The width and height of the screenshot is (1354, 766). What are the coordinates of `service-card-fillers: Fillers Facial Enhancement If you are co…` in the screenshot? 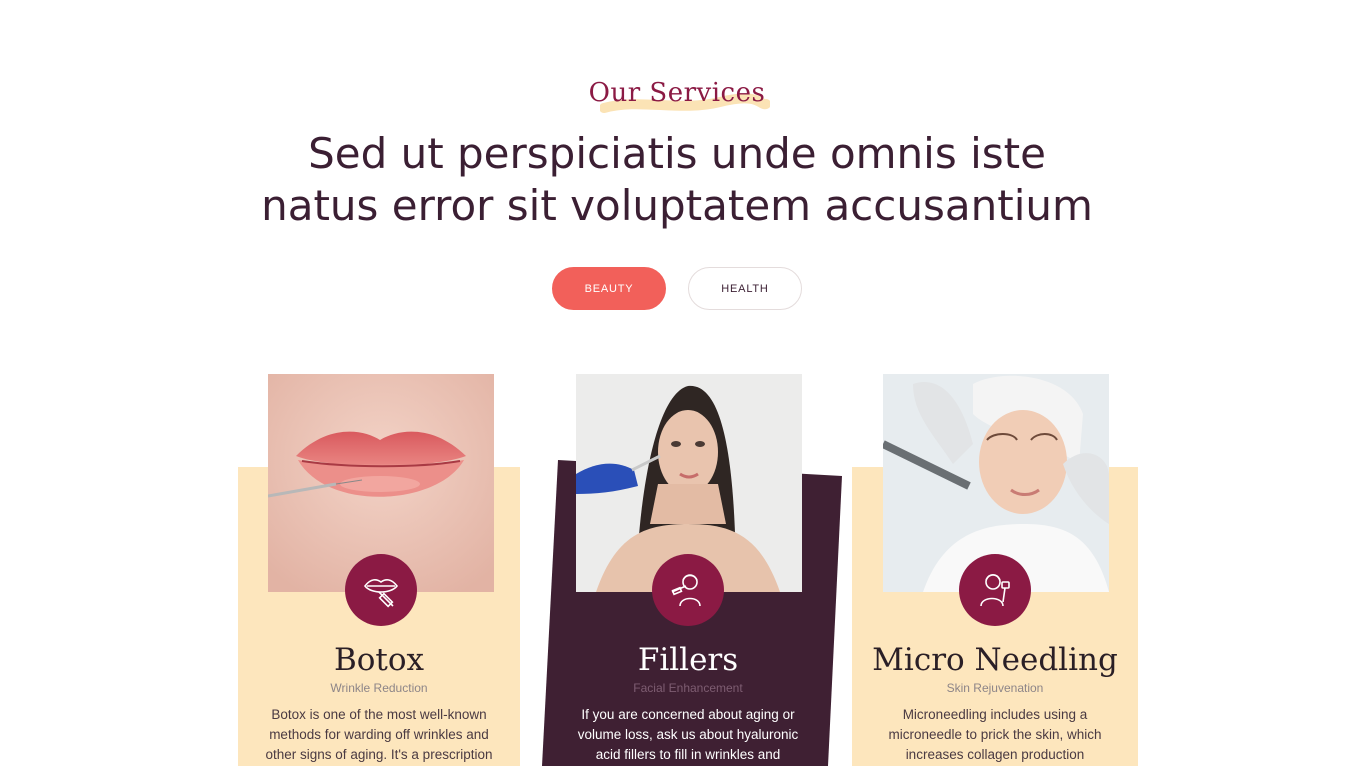 It's located at (692, 570).